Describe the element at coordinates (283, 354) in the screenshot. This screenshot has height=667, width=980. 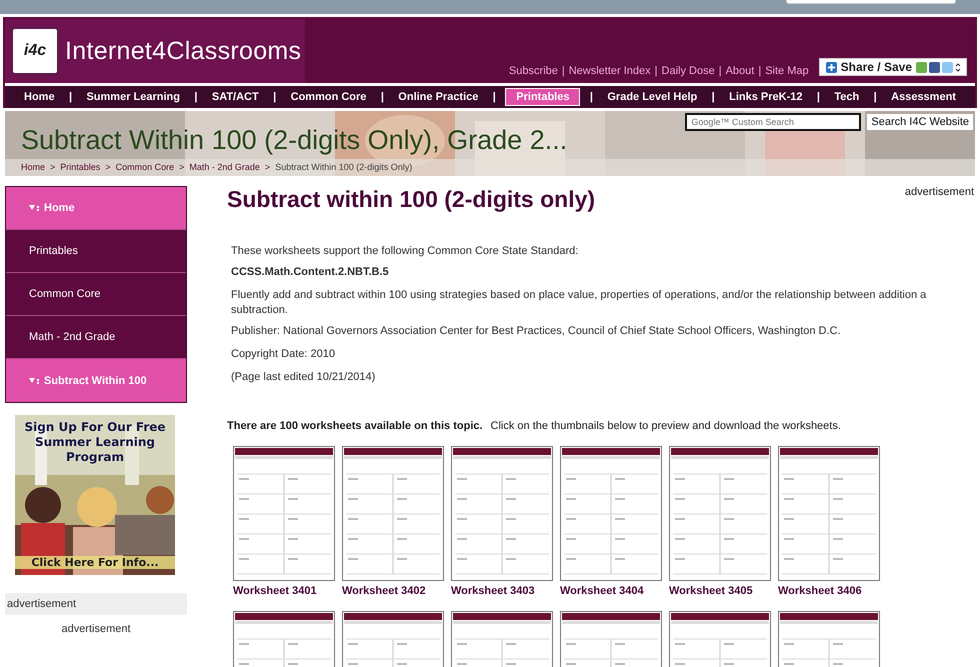
I see `copyright-text: Copyright Date: 2010` at that location.